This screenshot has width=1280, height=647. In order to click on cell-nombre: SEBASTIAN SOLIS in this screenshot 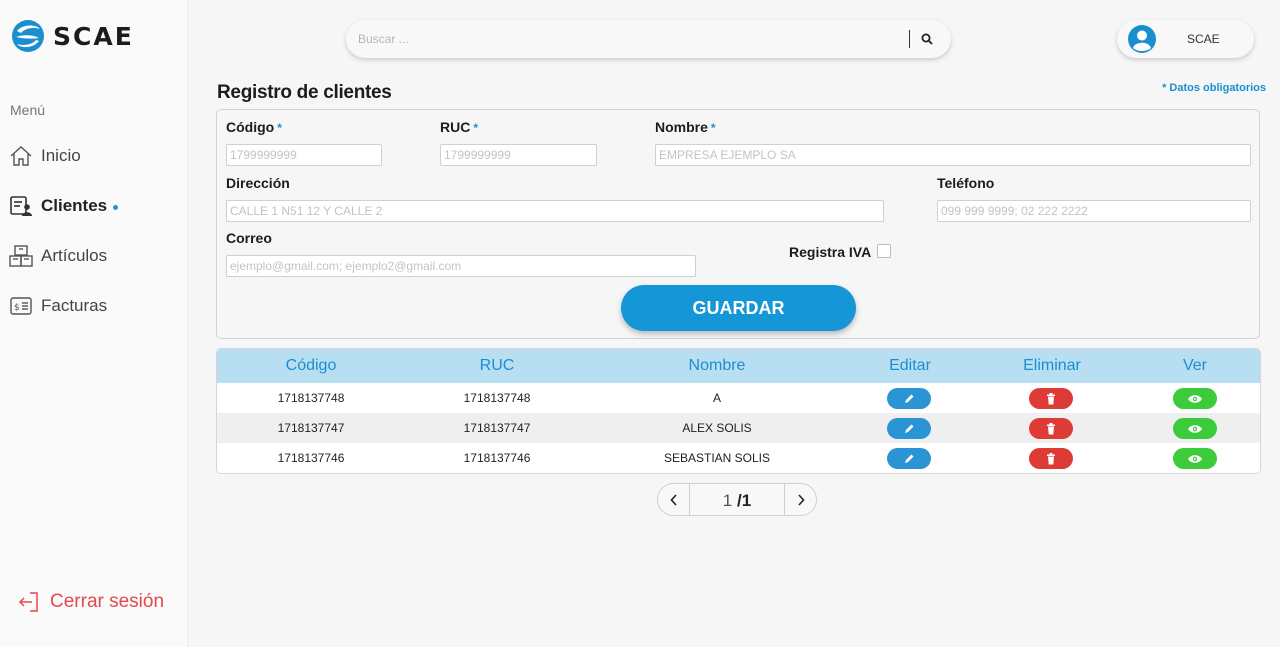, I will do `click(717, 458)`.